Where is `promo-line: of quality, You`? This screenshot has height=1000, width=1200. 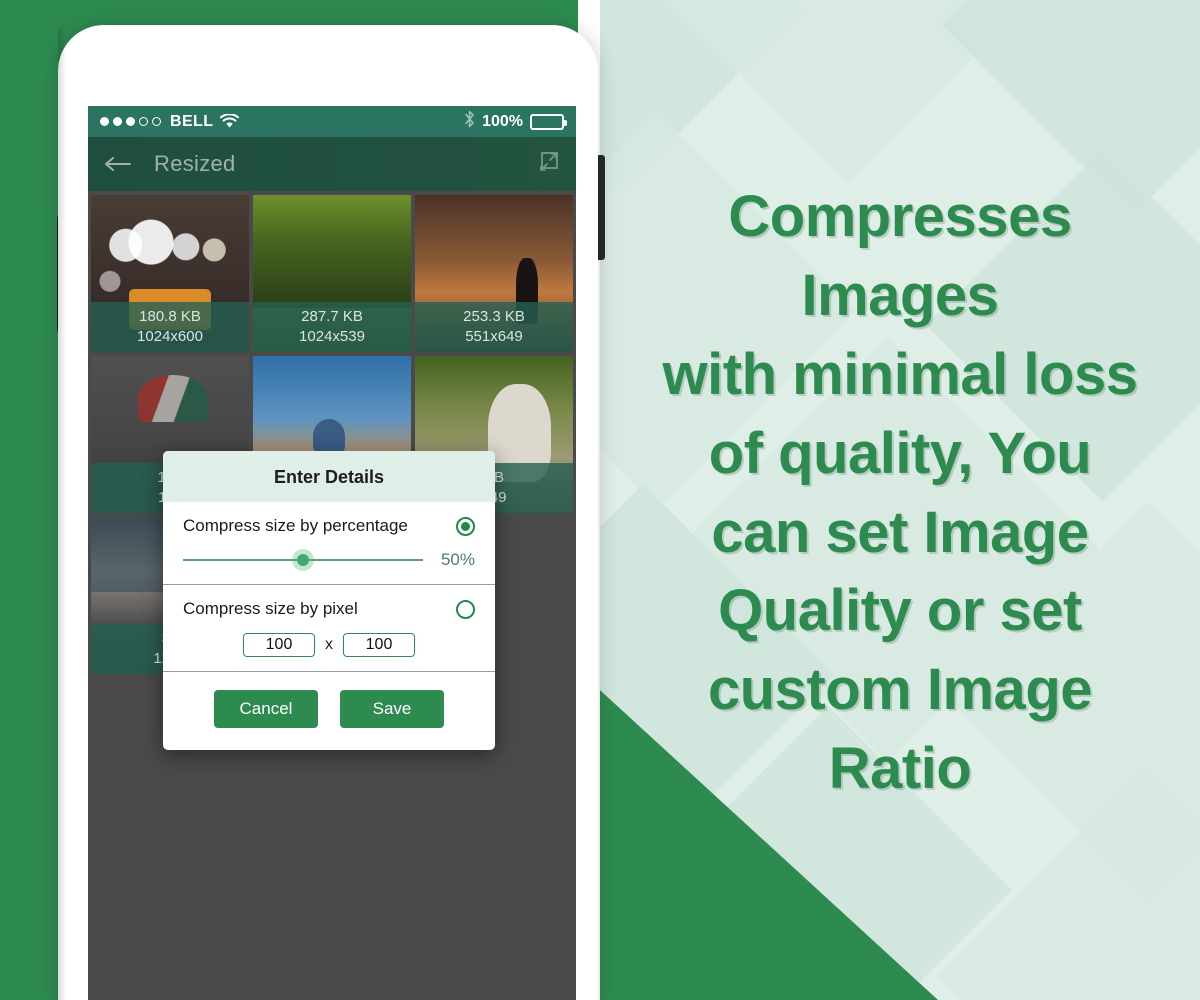 promo-line: of quality, You is located at coordinates (900, 453).